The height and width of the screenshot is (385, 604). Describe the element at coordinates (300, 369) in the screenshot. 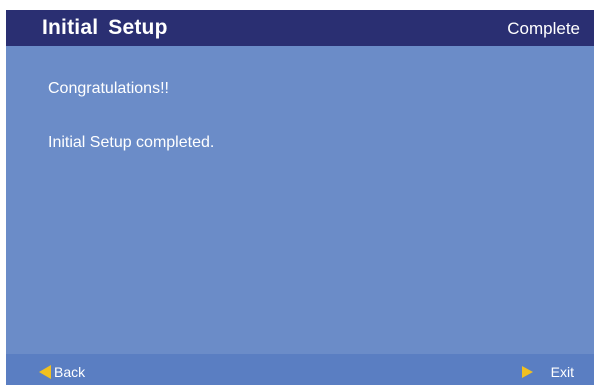

I see `navigation-bar: Back Exit` at that location.